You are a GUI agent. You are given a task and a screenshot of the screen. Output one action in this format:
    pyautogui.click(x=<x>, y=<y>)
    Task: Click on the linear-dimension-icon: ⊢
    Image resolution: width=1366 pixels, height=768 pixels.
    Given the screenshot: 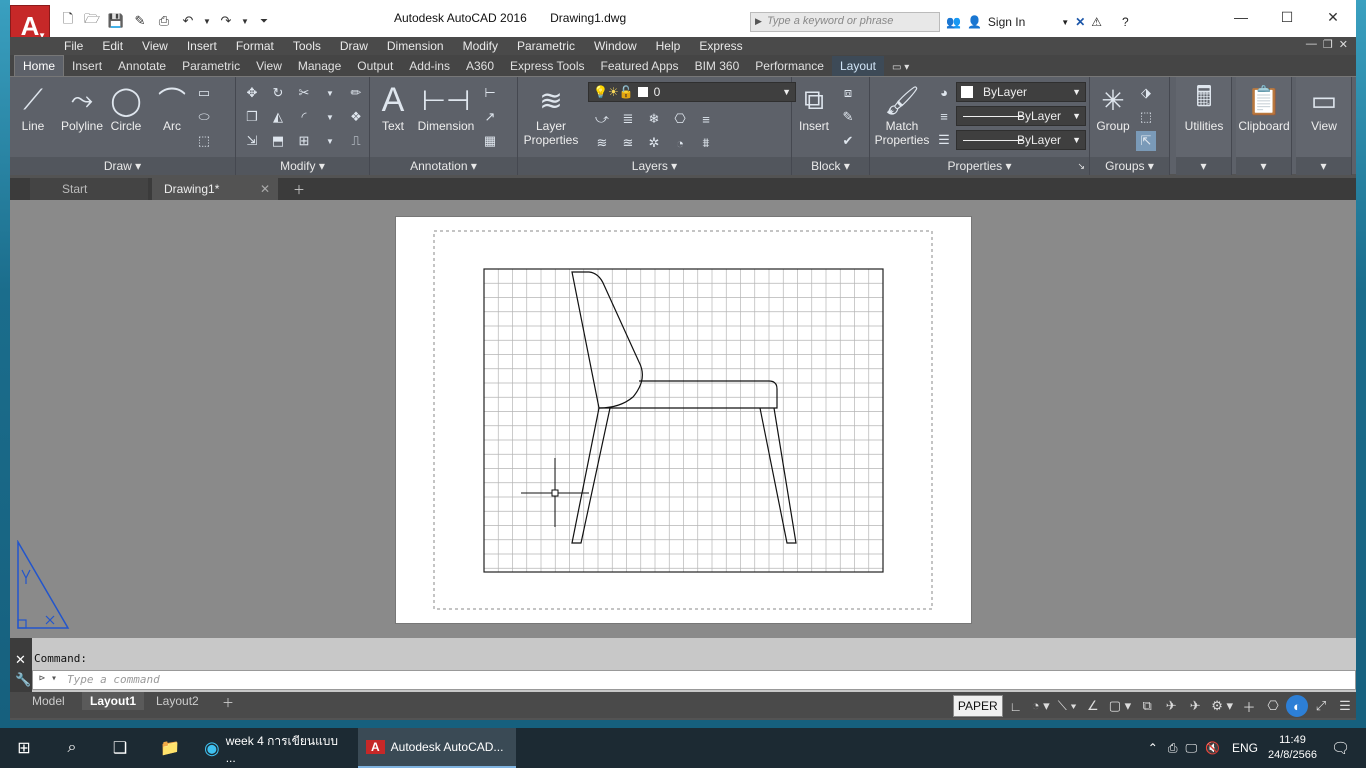 What is the action you would take?
    pyautogui.click(x=490, y=93)
    